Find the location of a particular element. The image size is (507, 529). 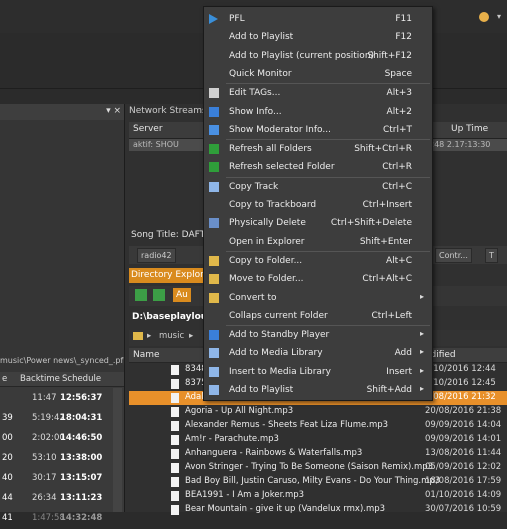

menu-item-refresh-all-folders: Refresh all Folders Shift+Ctrl+R is located at coordinates (318, 149).